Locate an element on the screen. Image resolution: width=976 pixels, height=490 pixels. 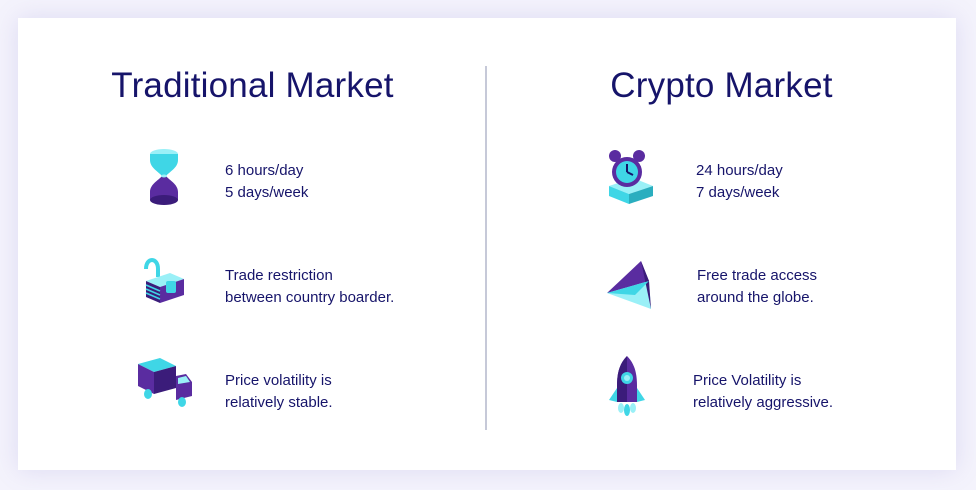
delivery-truck-icon is located at coordinates (168, 388).